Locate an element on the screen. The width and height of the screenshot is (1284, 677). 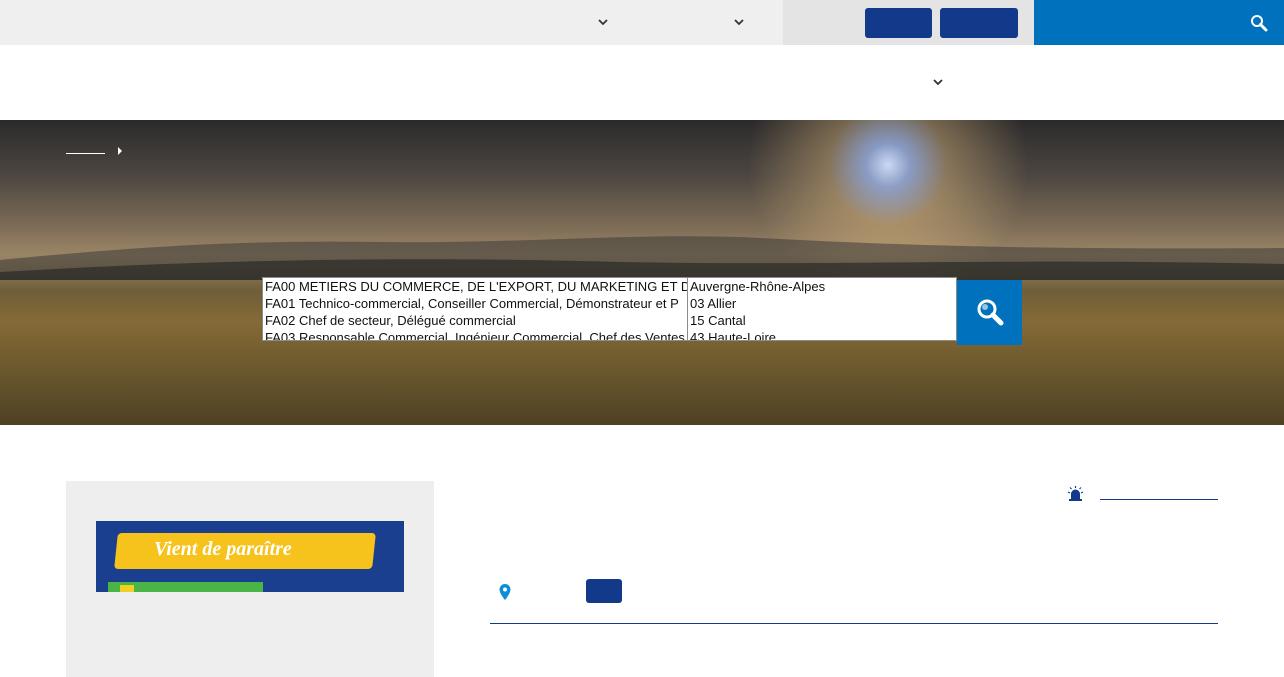
select-option: 15 Cantal is located at coordinates (822, 320).